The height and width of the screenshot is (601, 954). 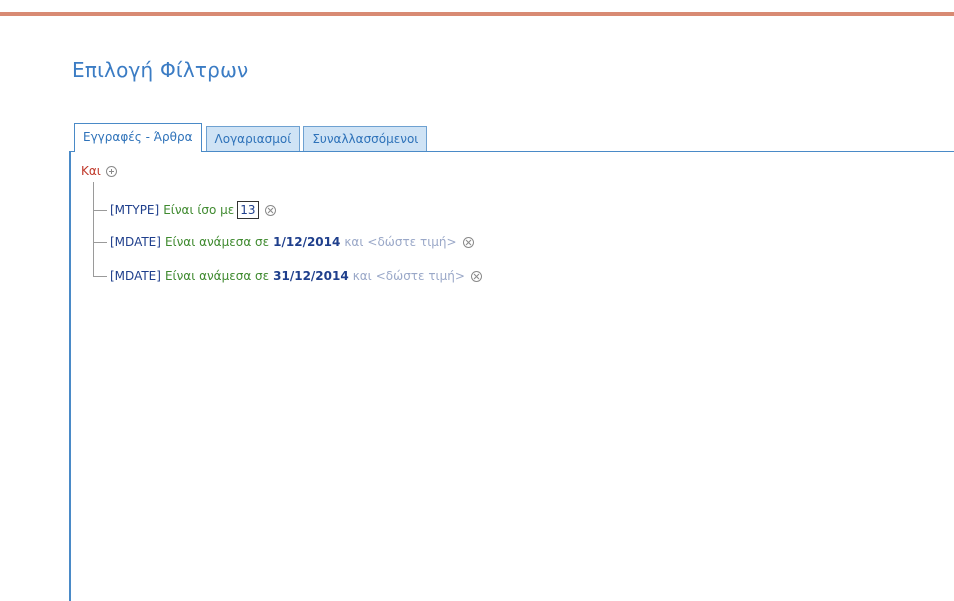 I want to click on condition-operator: Είναι ίσο με, so click(x=198, y=210).